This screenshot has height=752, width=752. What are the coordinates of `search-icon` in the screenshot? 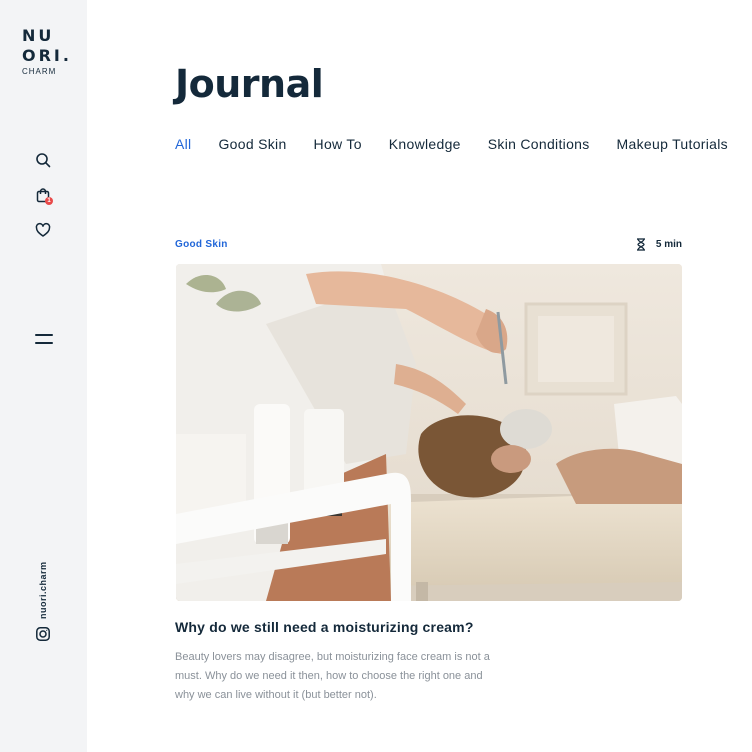 It's located at (43, 160).